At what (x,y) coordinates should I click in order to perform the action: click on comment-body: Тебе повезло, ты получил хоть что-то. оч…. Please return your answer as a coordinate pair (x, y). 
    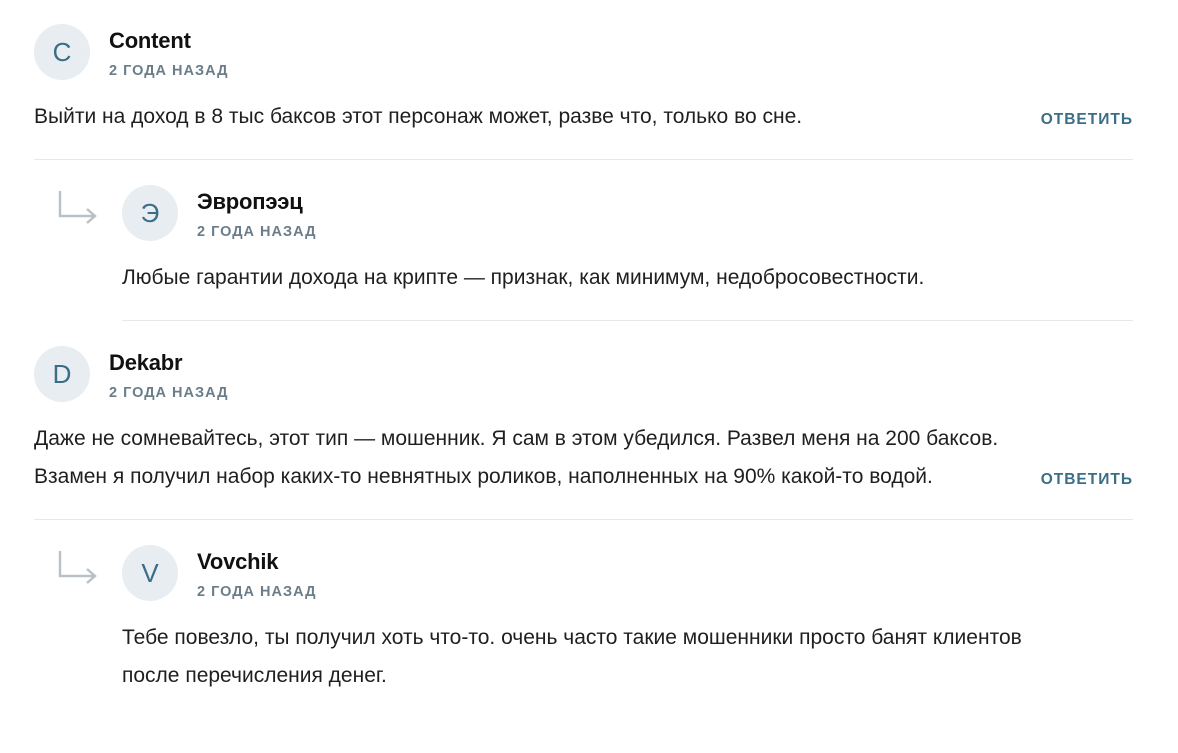
    Looking at the image, I should click on (627, 658).